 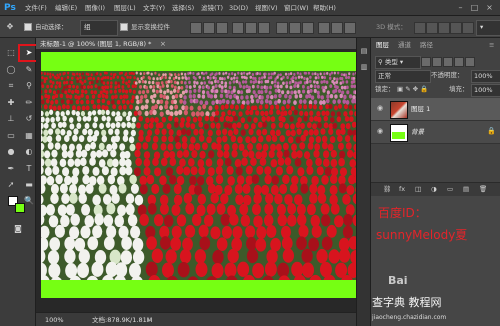 I want to click on menu-edit: 编辑(E), so click(x=66, y=8).